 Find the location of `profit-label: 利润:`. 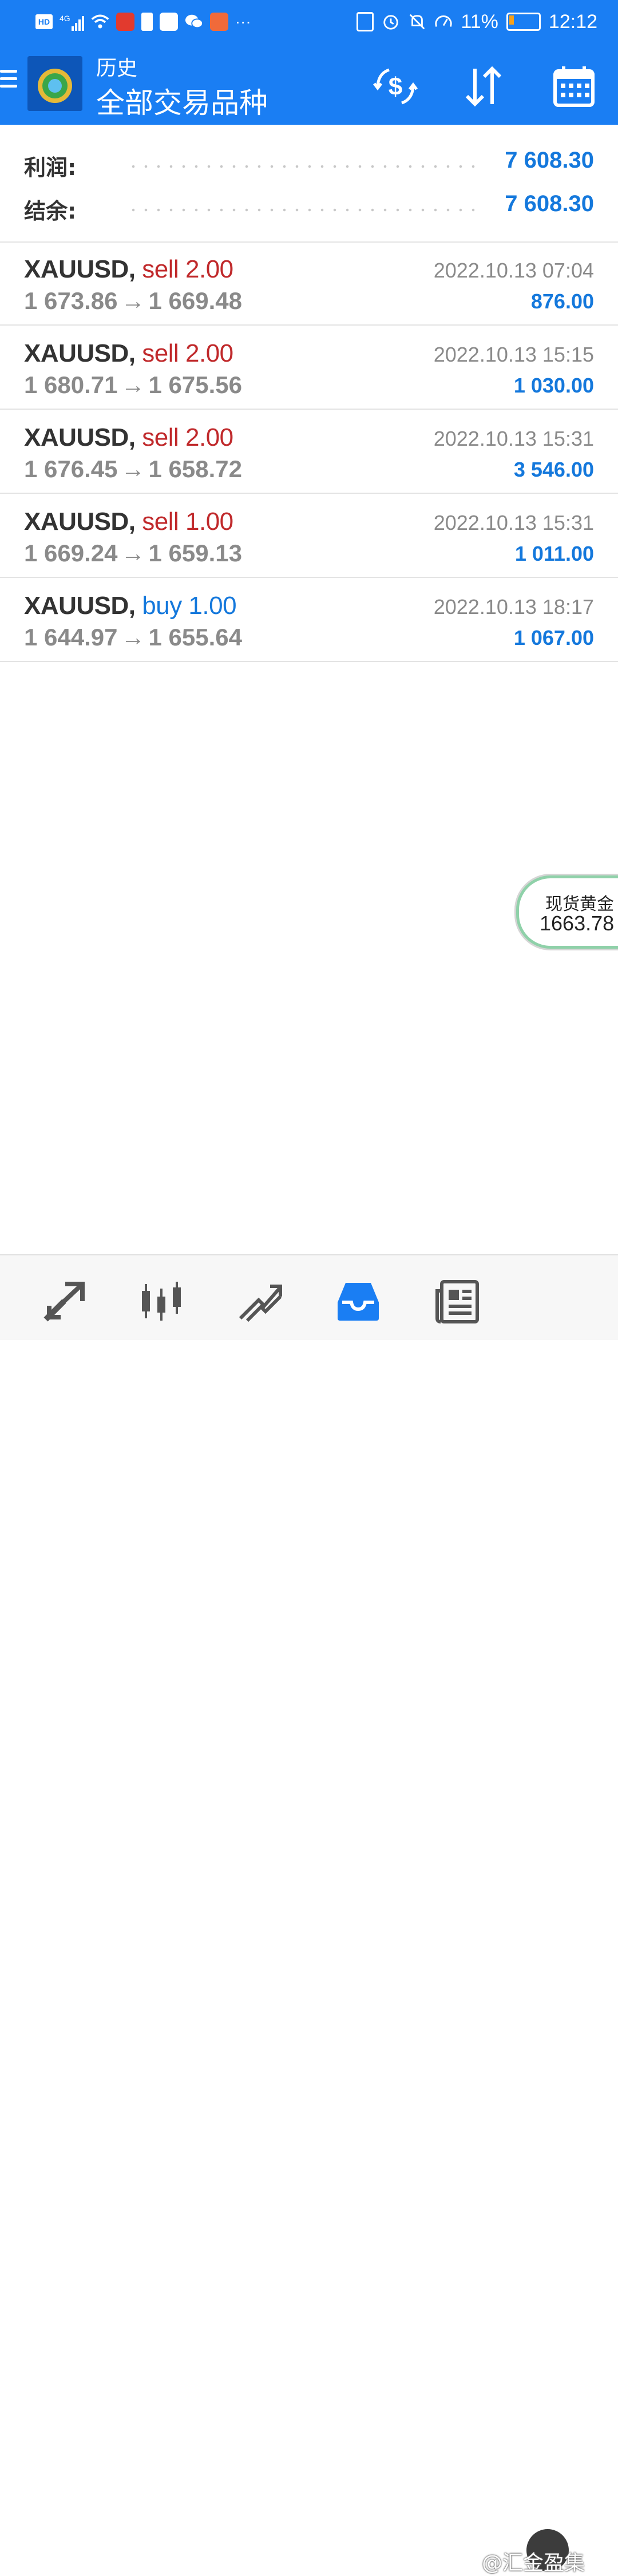

profit-label: 利润: is located at coordinates (50, 167).